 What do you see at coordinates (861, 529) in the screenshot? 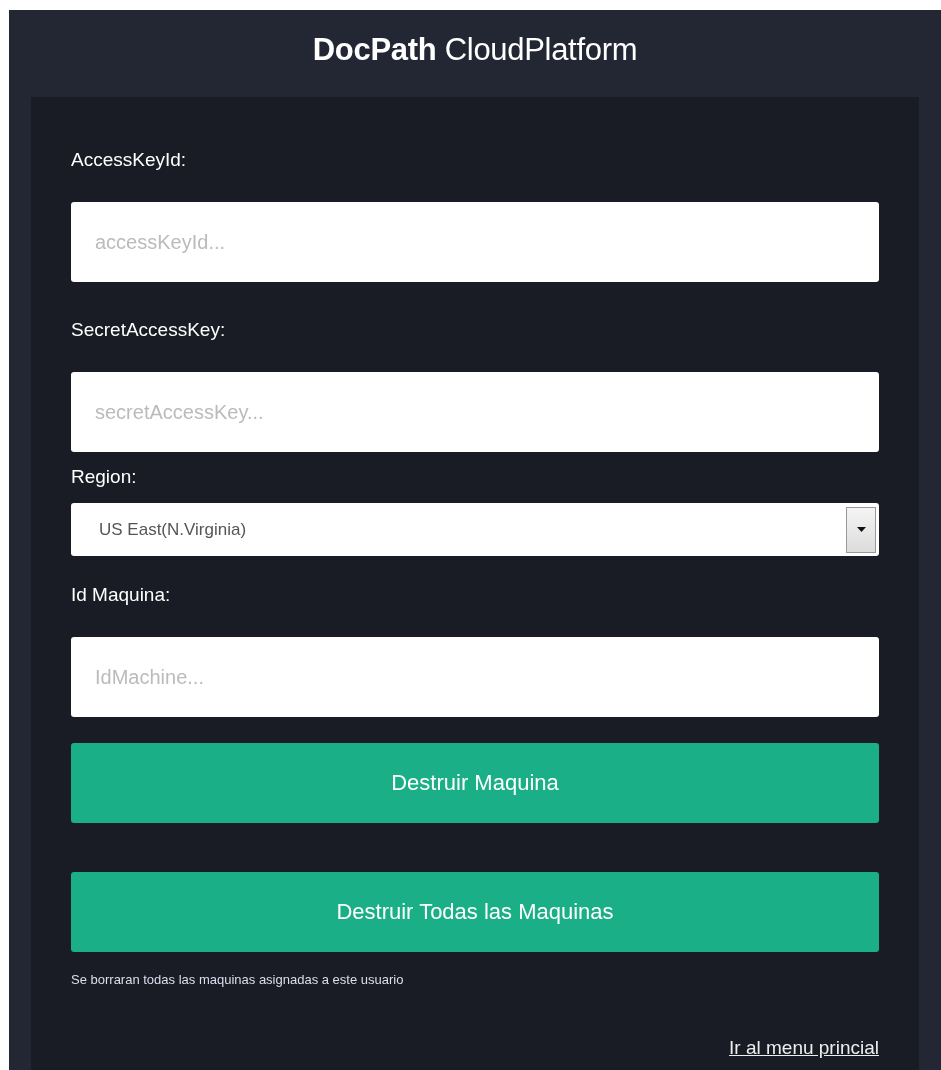
I see `dropdown-arrow-icon` at bounding box center [861, 529].